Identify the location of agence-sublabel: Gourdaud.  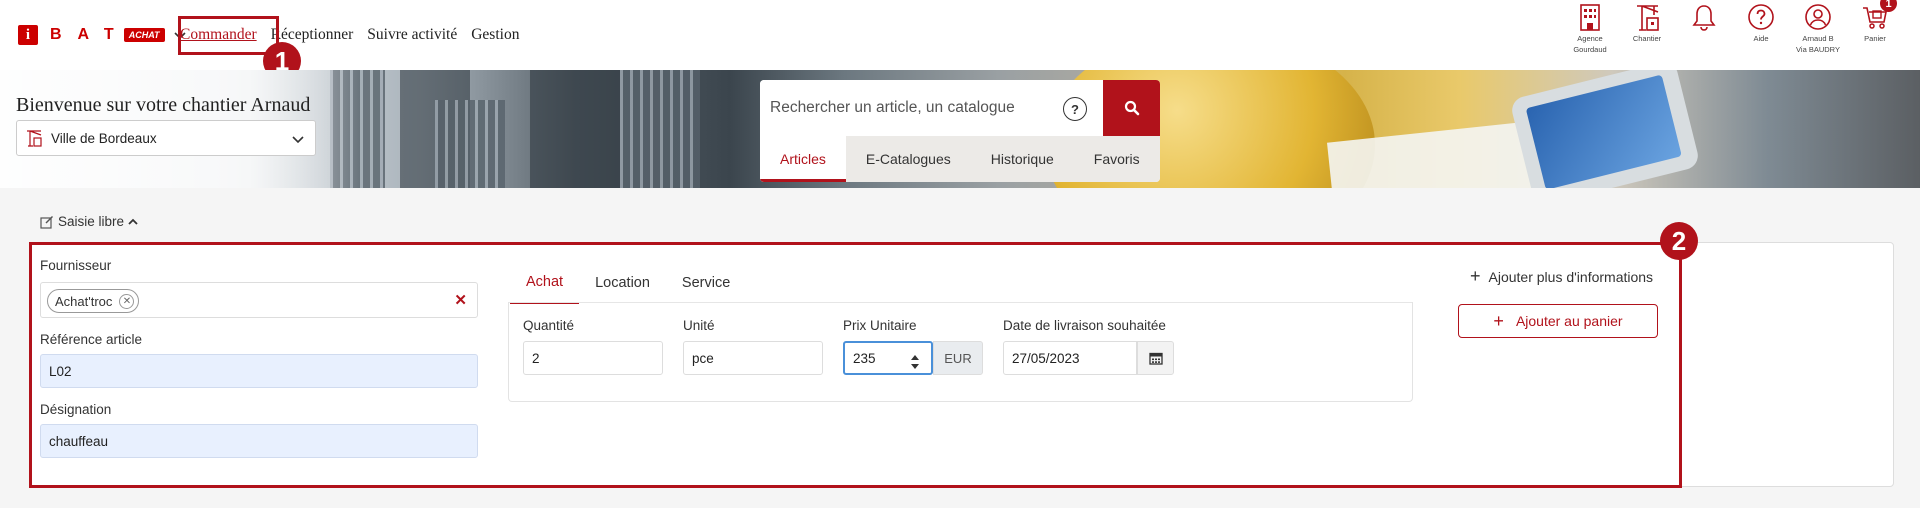
(1590, 49).